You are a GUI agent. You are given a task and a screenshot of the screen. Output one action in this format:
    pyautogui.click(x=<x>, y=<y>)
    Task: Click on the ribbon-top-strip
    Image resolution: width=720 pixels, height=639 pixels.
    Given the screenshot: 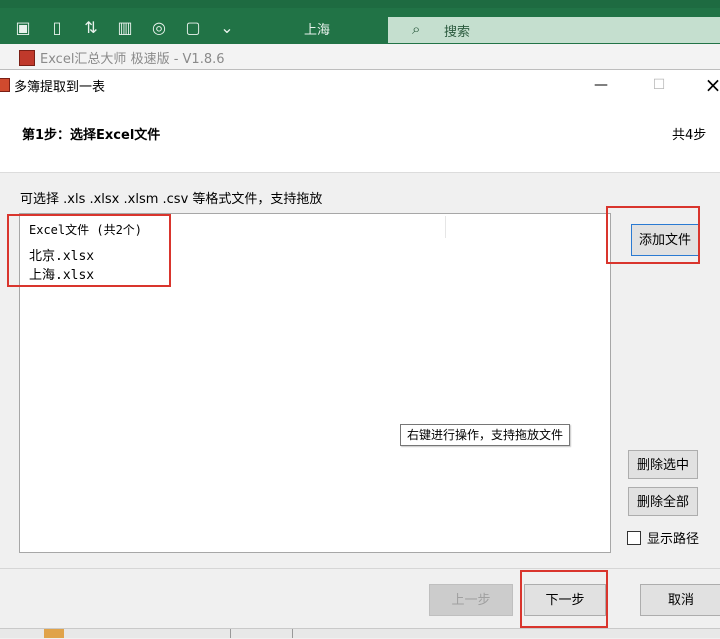 What is the action you would take?
    pyautogui.click(x=360, y=4)
    